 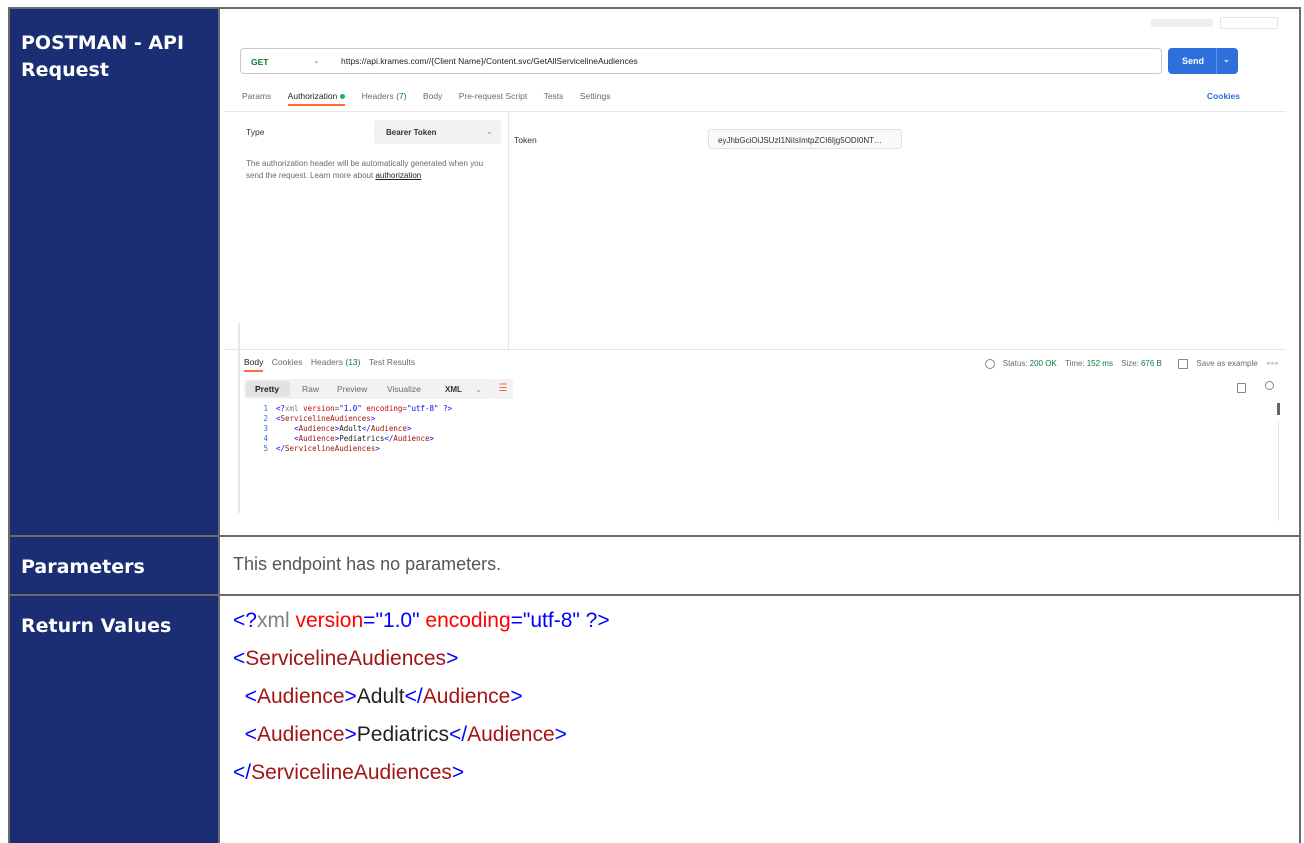 What do you see at coordinates (759, 565) in the screenshot?
I see `parameters-cell: This endpoint has no parameters.` at bounding box center [759, 565].